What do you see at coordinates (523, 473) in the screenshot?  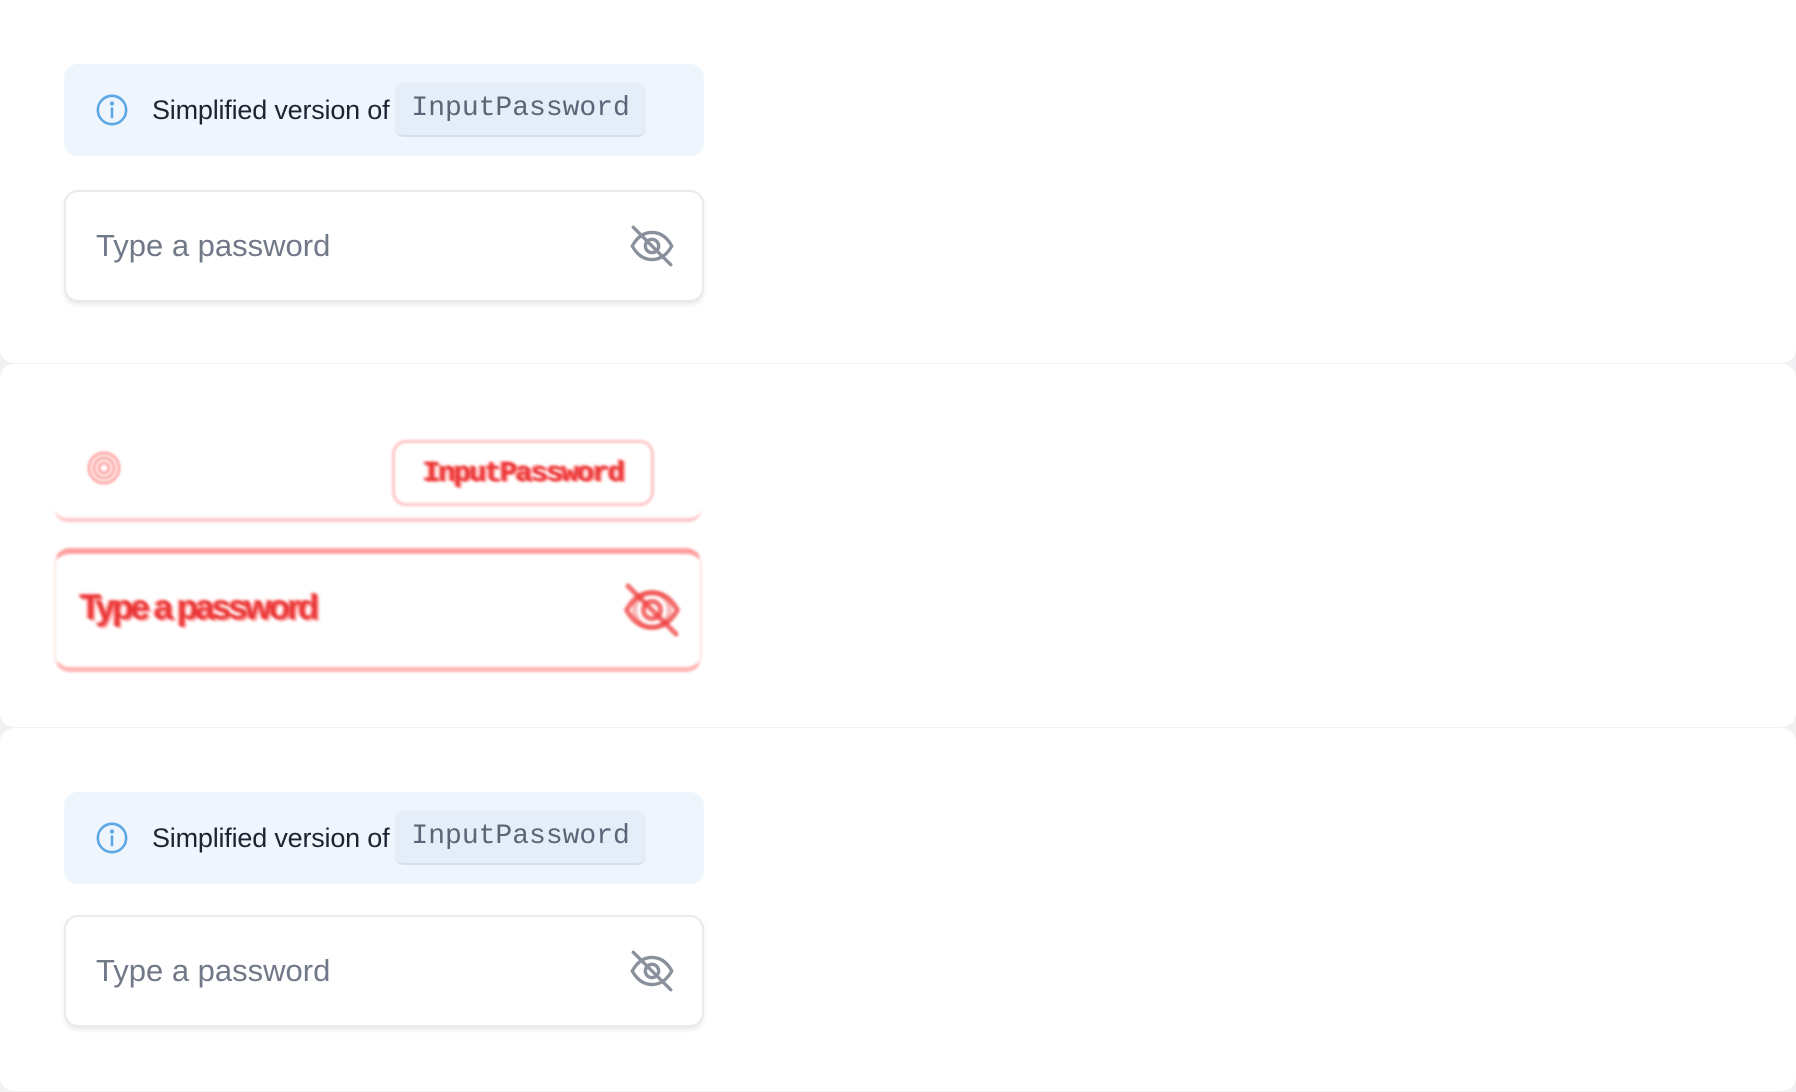 I see `diff-code-chip: InputPassword` at bounding box center [523, 473].